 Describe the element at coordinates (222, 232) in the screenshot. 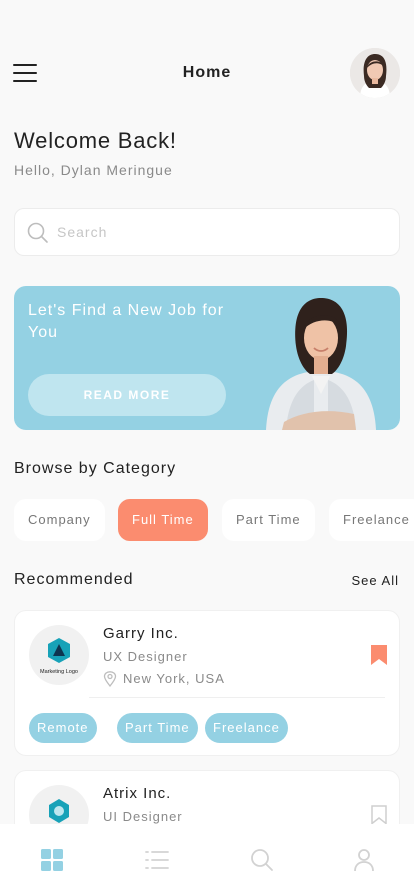

I see `search-input` at that location.